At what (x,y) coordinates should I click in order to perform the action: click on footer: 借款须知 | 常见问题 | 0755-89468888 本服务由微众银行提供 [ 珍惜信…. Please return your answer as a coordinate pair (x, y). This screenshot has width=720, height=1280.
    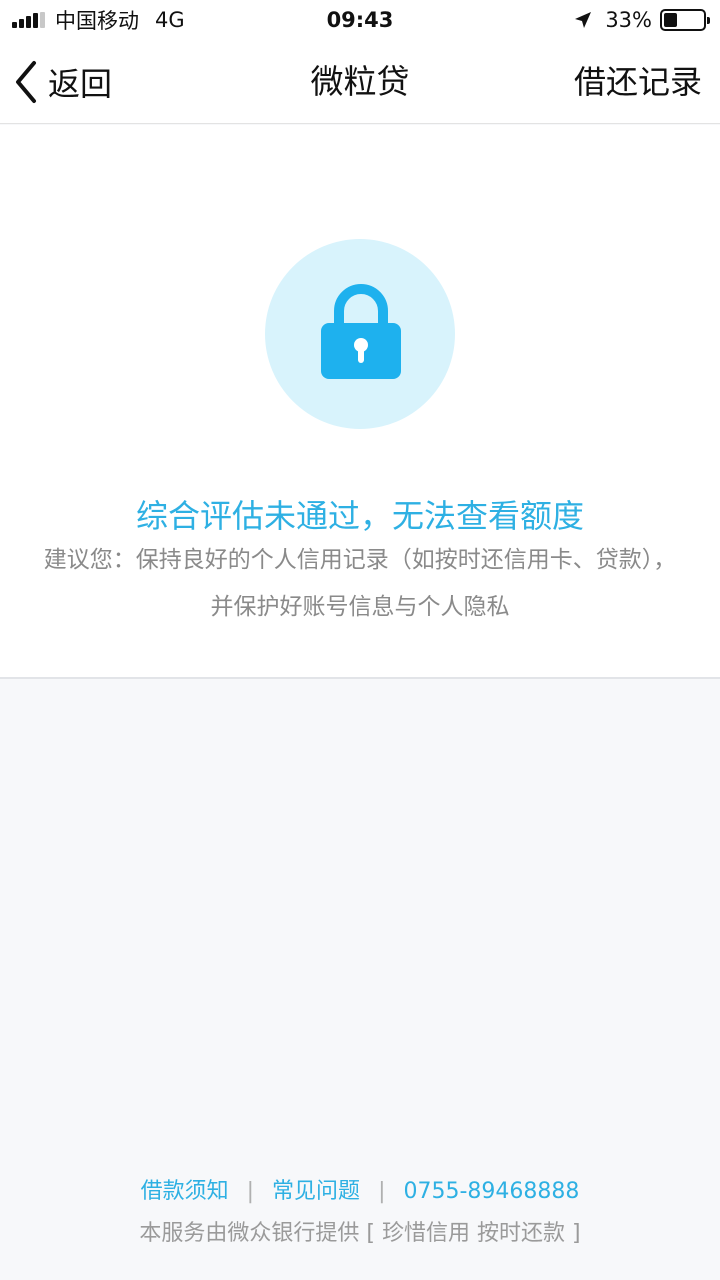
    Looking at the image, I should click on (360, 1213).